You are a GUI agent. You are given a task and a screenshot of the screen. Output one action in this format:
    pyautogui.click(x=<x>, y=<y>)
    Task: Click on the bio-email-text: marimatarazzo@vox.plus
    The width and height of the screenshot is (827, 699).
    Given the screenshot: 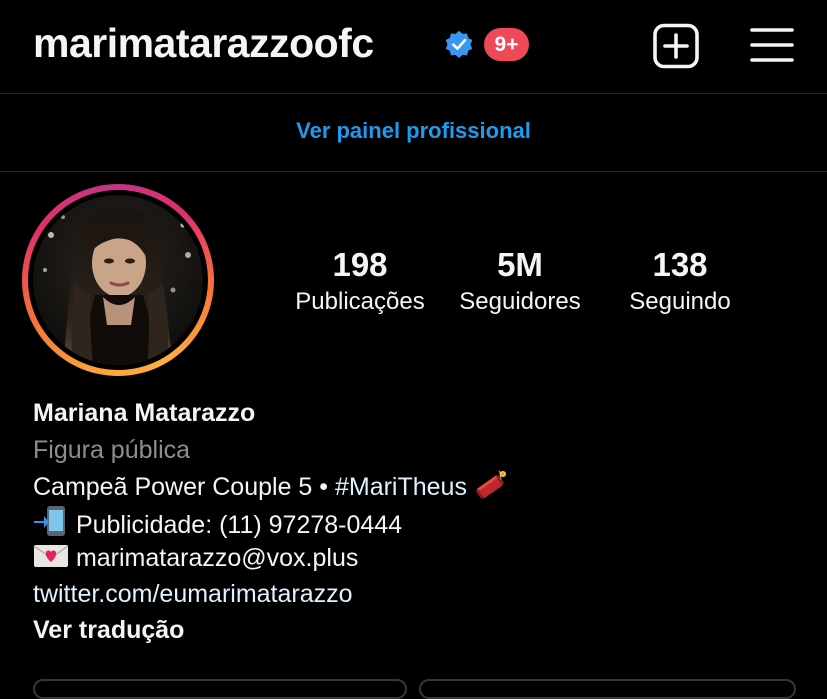 What is the action you would take?
    pyautogui.click(x=217, y=558)
    